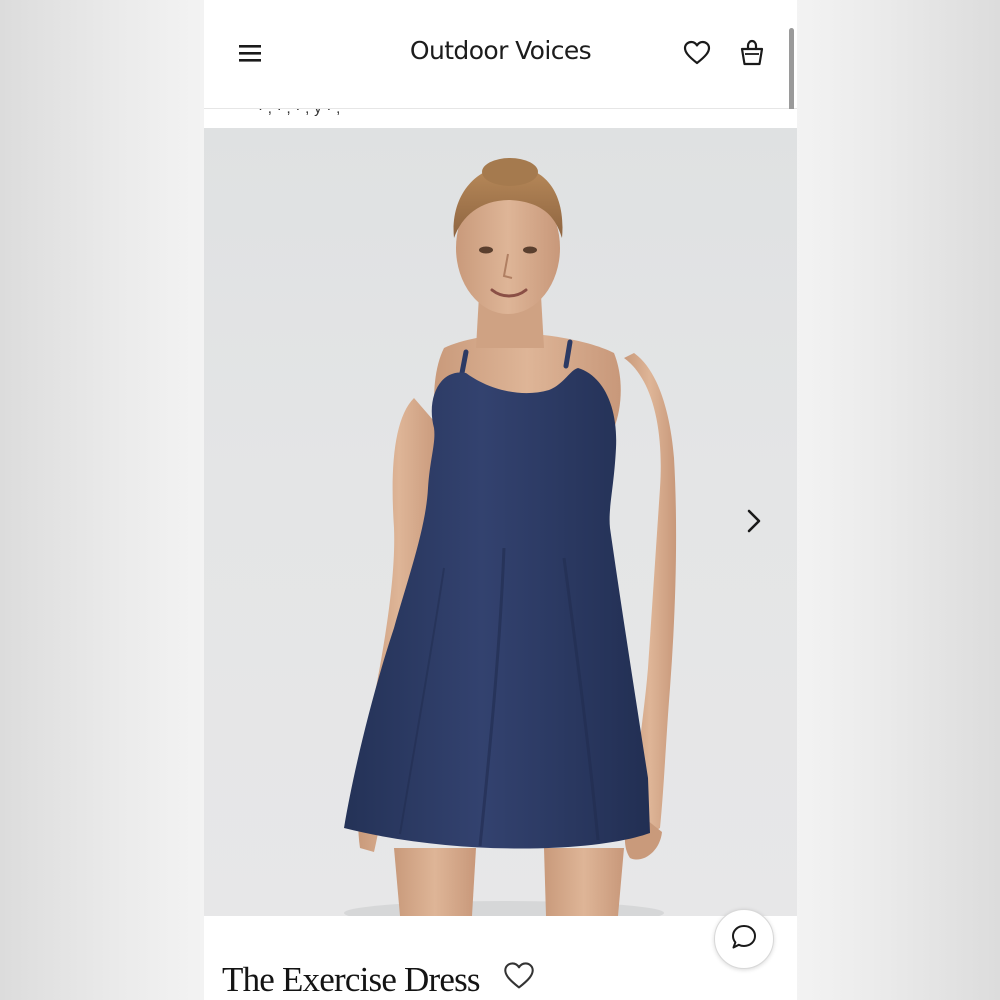 Image resolution: width=1000 pixels, height=1000 pixels. What do you see at coordinates (299, 113) in the screenshot?
I see `promo-text: · , · , · , y · ,` at bounding box center [299, 113].